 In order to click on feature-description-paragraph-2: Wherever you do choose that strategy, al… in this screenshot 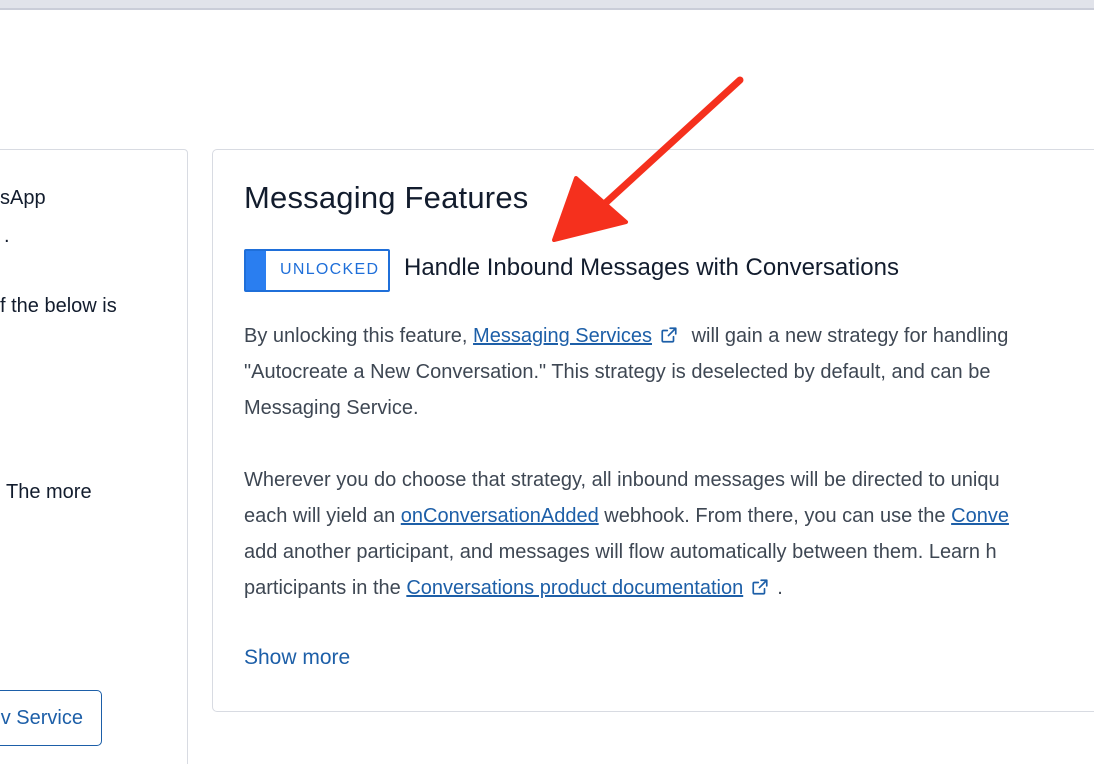, I will do `click(669, 534)`.